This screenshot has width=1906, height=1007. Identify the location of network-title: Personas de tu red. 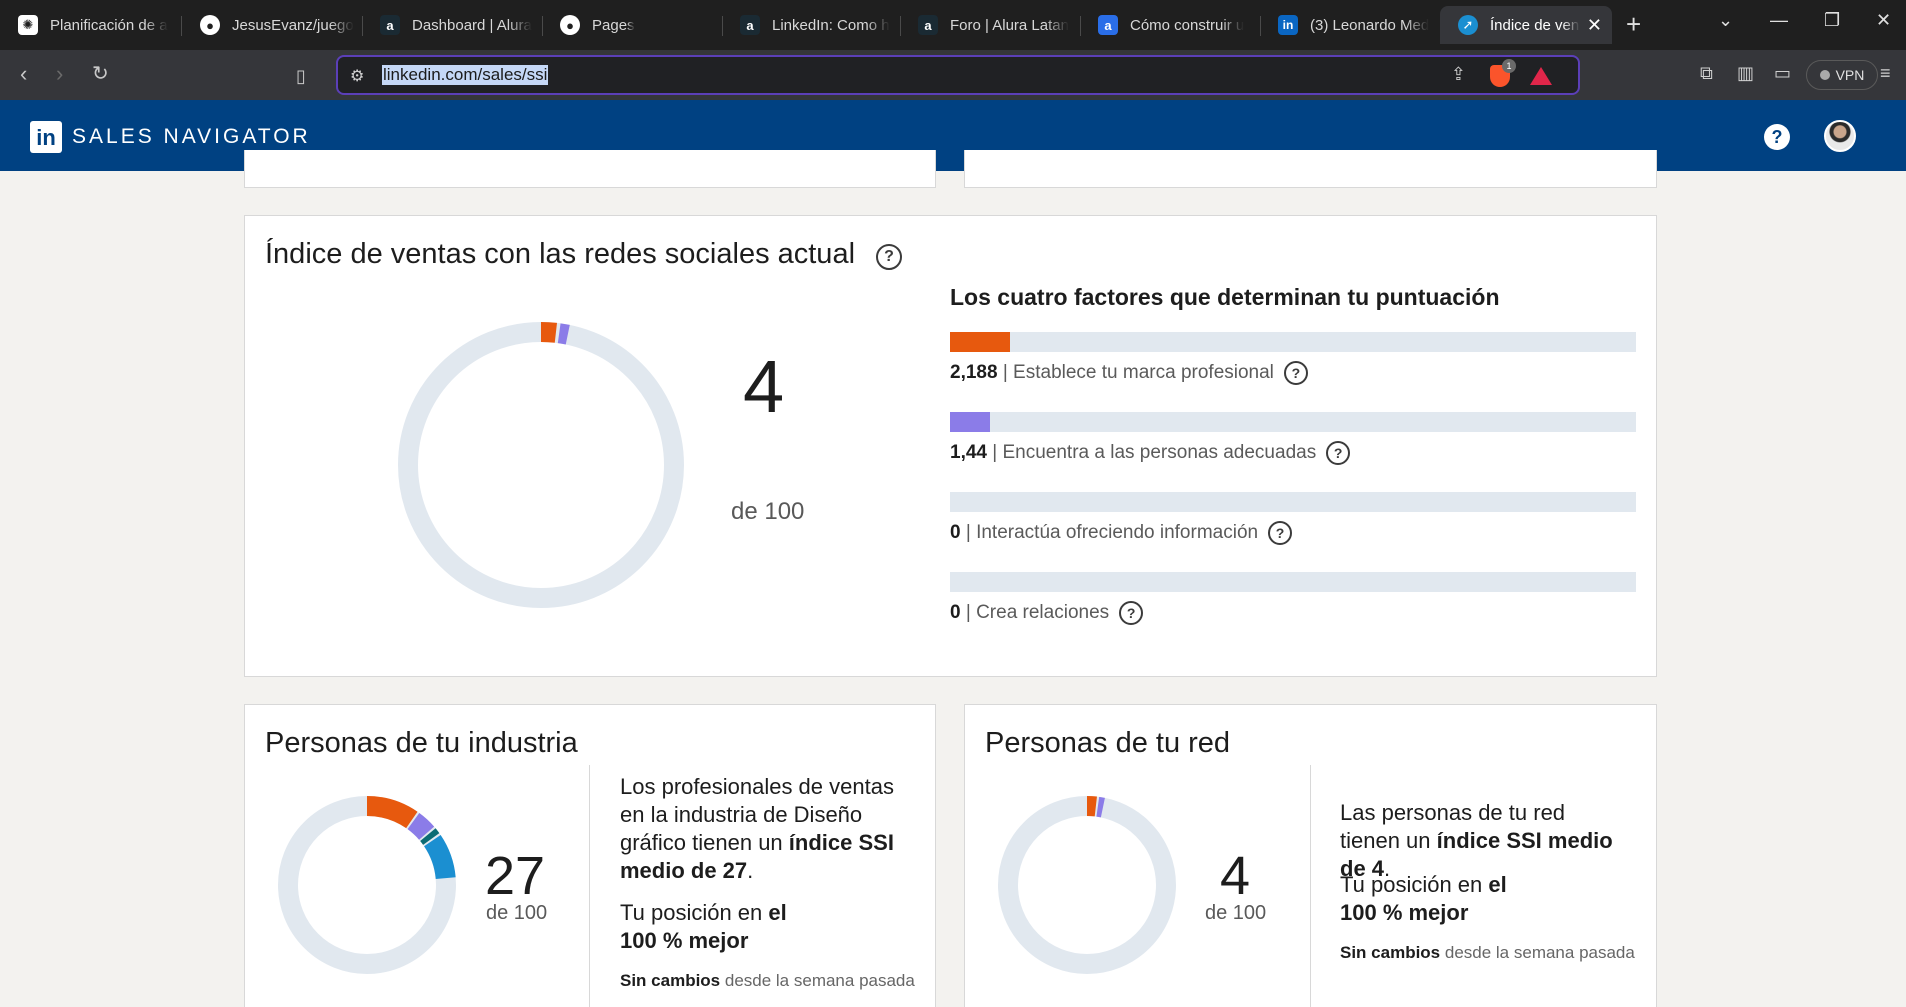
(1108, 743).